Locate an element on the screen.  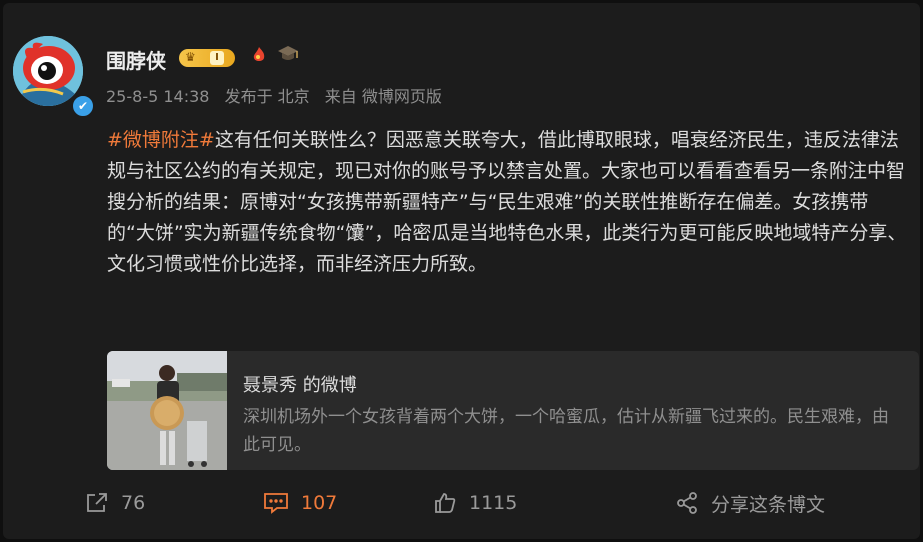
crown-icon: ♛ is located at coordinates (190, 57).